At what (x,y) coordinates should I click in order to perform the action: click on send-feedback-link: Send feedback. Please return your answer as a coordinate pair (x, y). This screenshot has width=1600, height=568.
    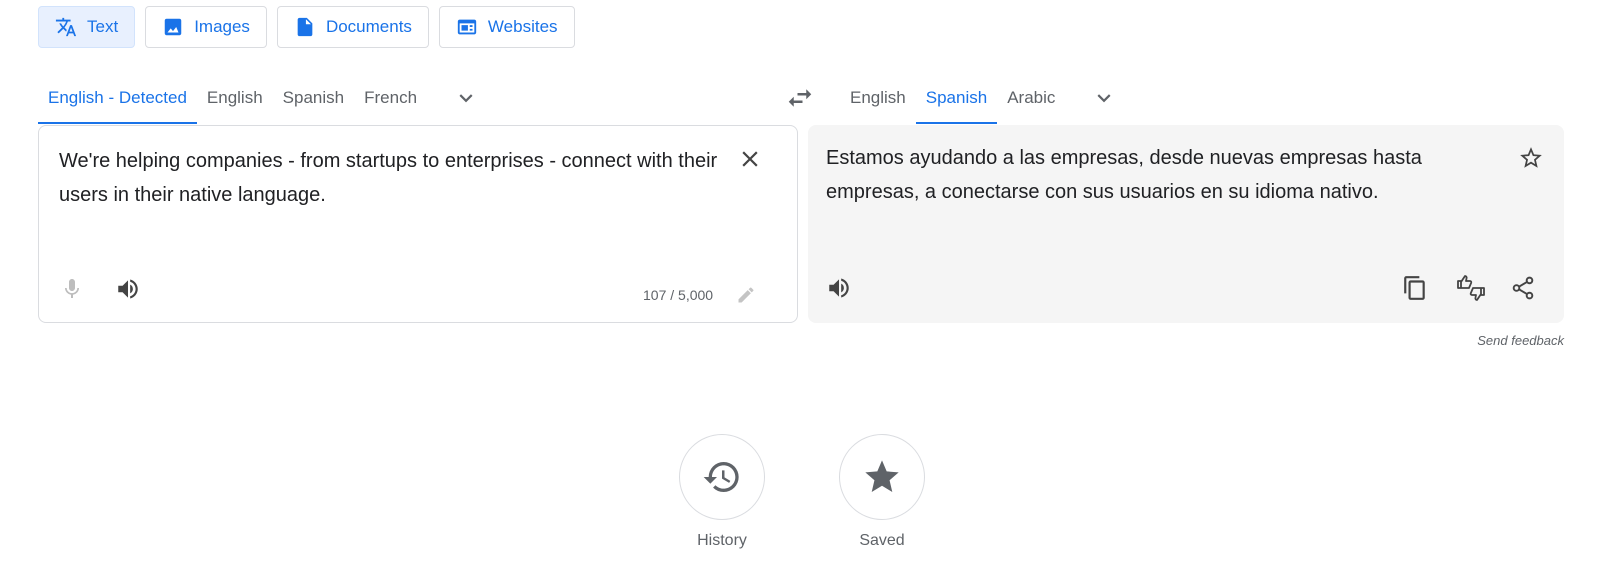
    Looking at the image, I should click on (1520, 340).